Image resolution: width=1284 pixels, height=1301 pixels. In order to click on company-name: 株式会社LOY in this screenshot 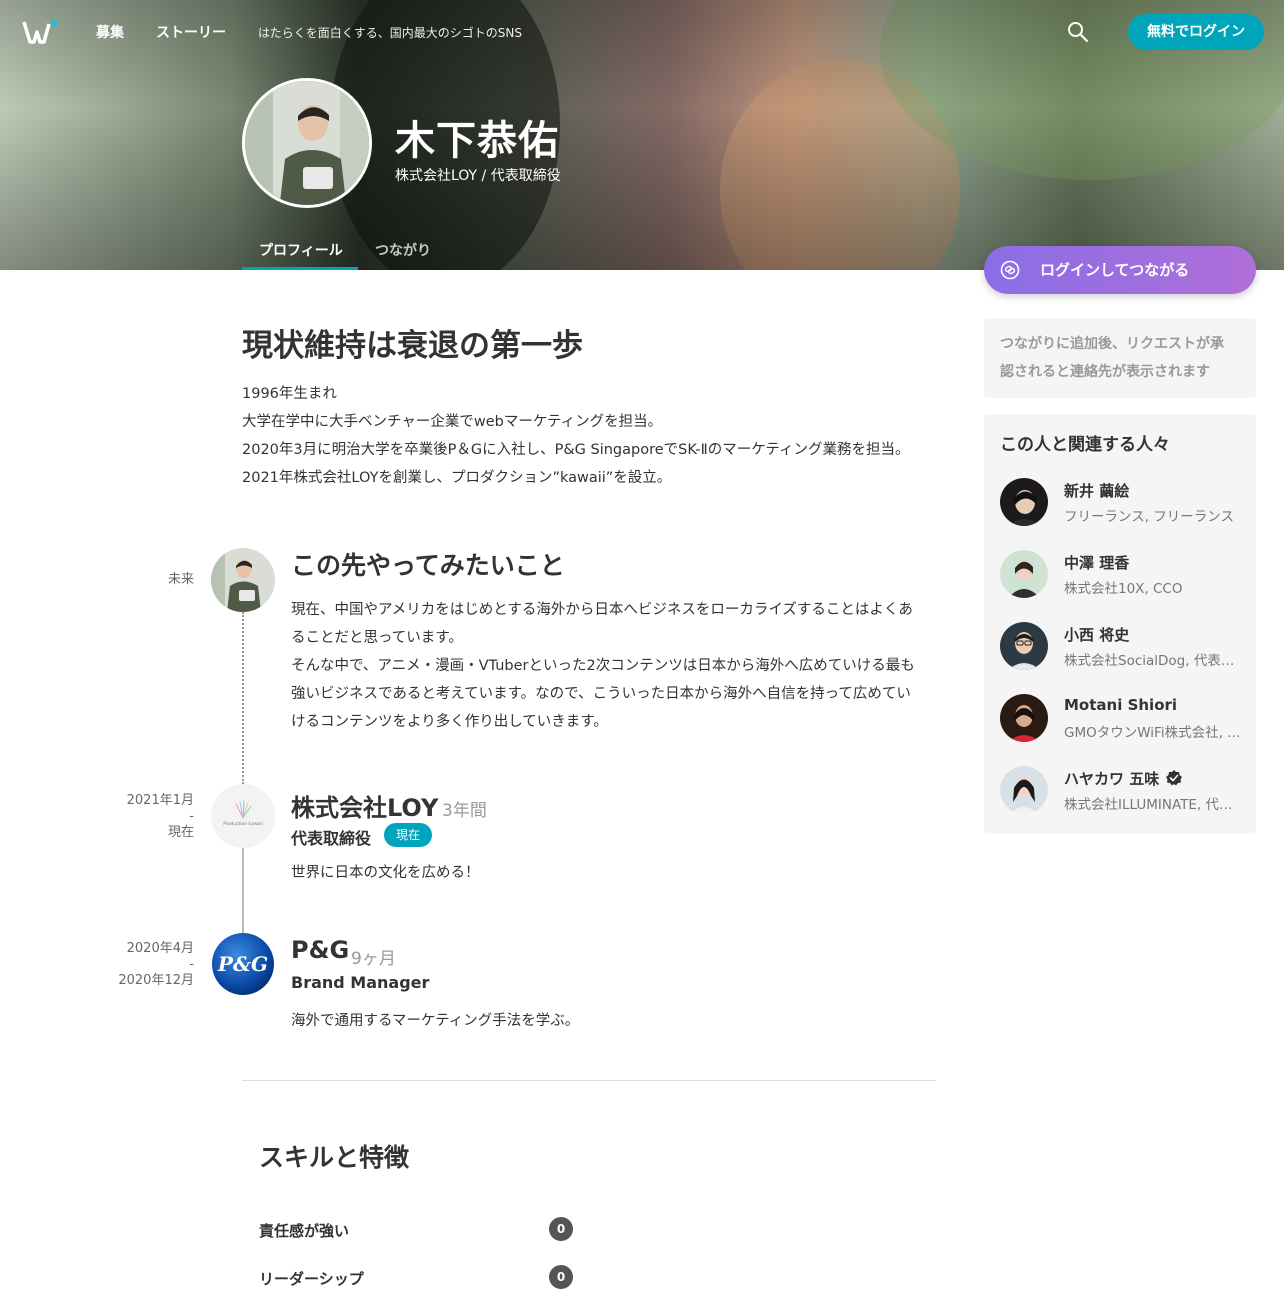, I will do `click(364, 805)`.